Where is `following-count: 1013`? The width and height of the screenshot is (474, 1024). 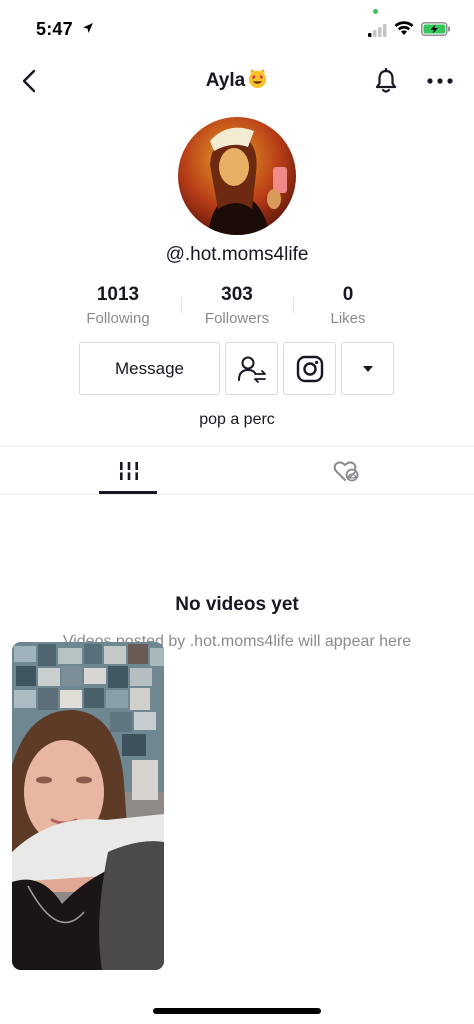 following-count: 1013 is located at coordinates (118, 294).